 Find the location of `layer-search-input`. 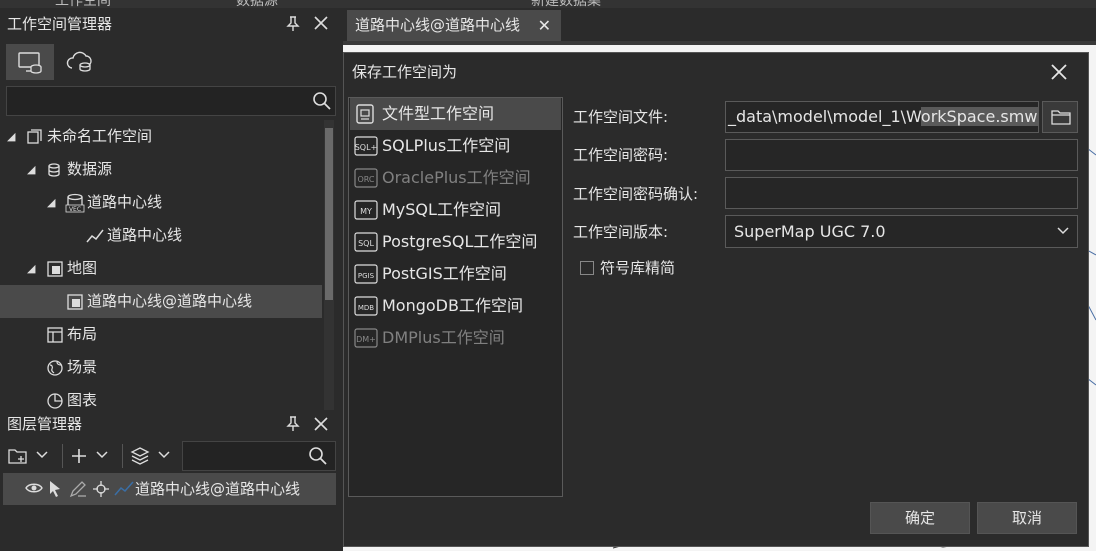

layer-search-input is located at coordinates (259, 456).